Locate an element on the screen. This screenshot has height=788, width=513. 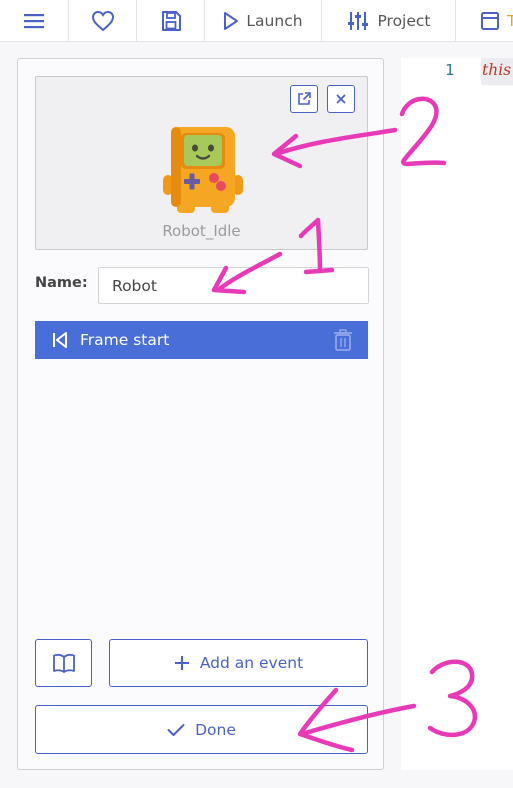
robot-sprite-icon is located at coordinates (203, 170).